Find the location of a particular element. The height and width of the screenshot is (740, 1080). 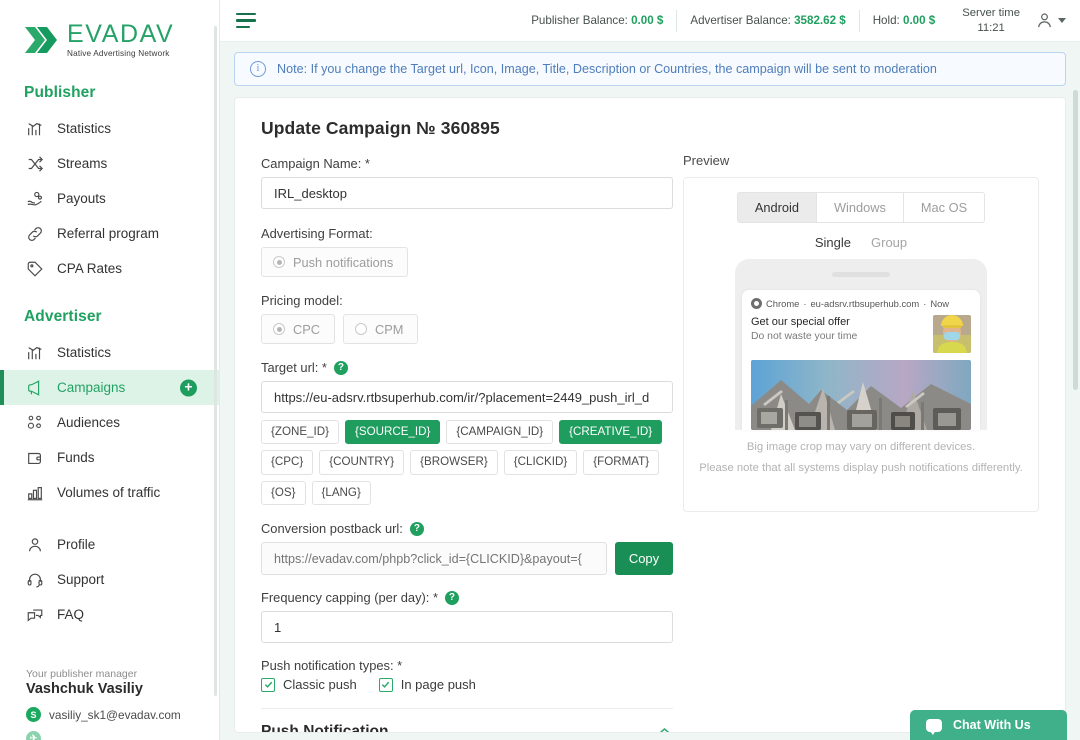

checkbox-classic-push: Classic push is located at coordinates (309, 684).